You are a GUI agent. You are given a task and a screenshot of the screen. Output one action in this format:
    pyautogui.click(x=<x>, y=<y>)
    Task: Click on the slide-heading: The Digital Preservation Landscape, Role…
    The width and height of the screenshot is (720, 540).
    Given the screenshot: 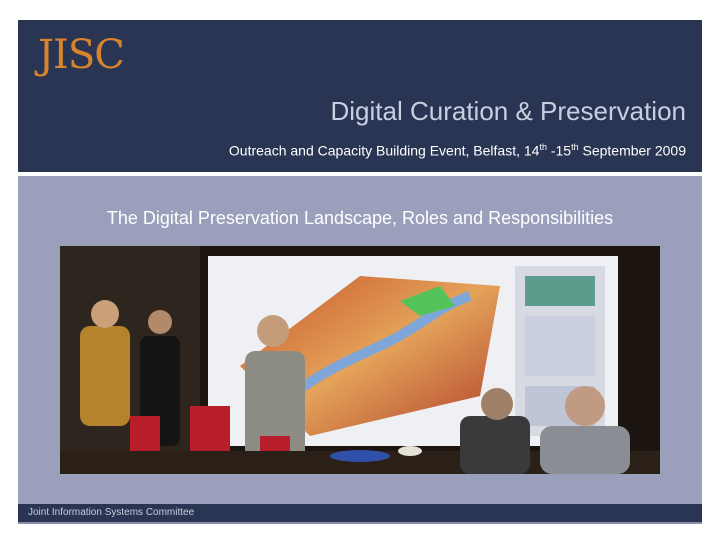 What is the action you would take?
    pyautogui.click(x=360, y=218)
    